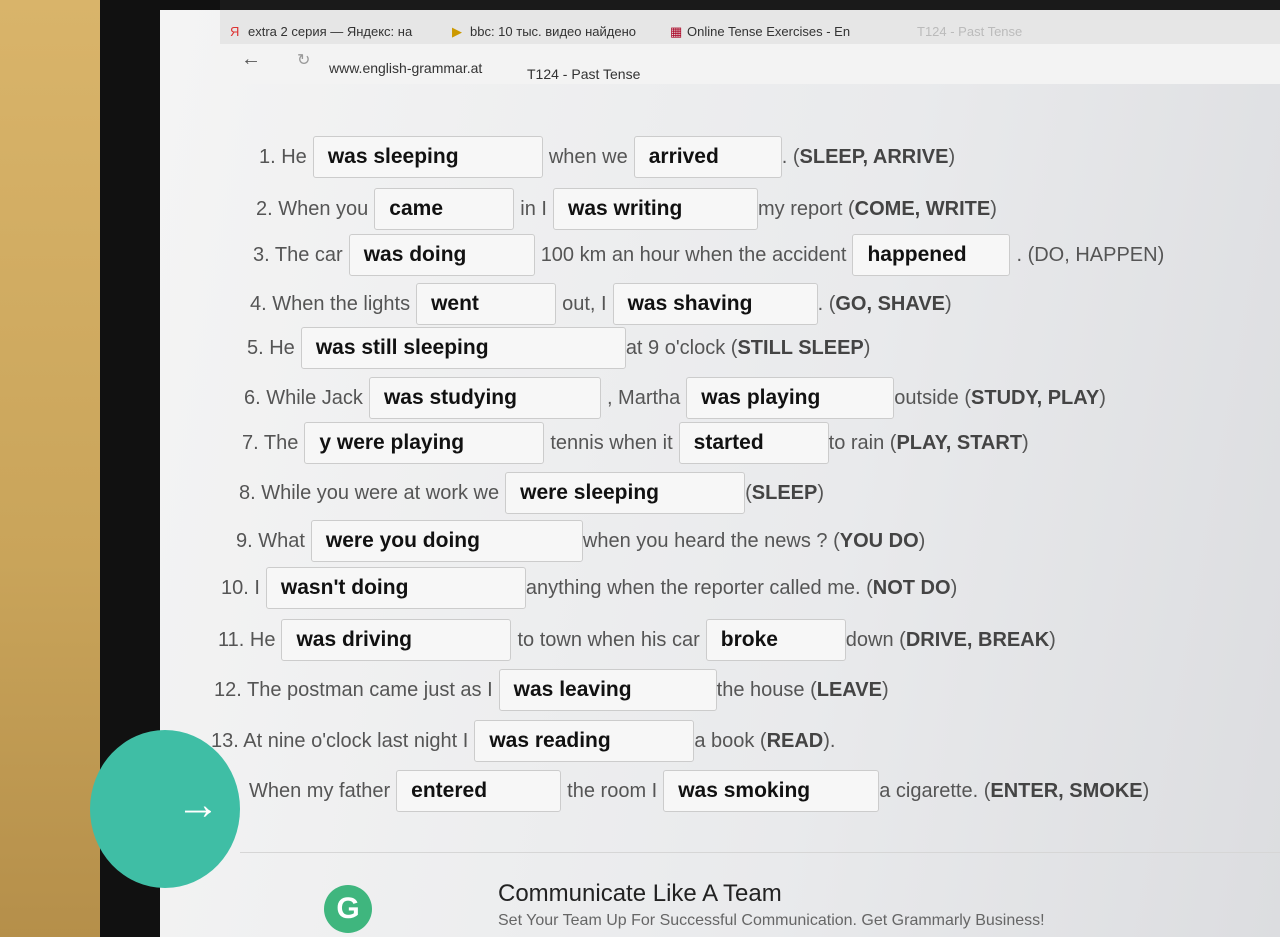 This screenshot has width=1280, height=937. I want to click on question-text: the house (, so click(766, 689).